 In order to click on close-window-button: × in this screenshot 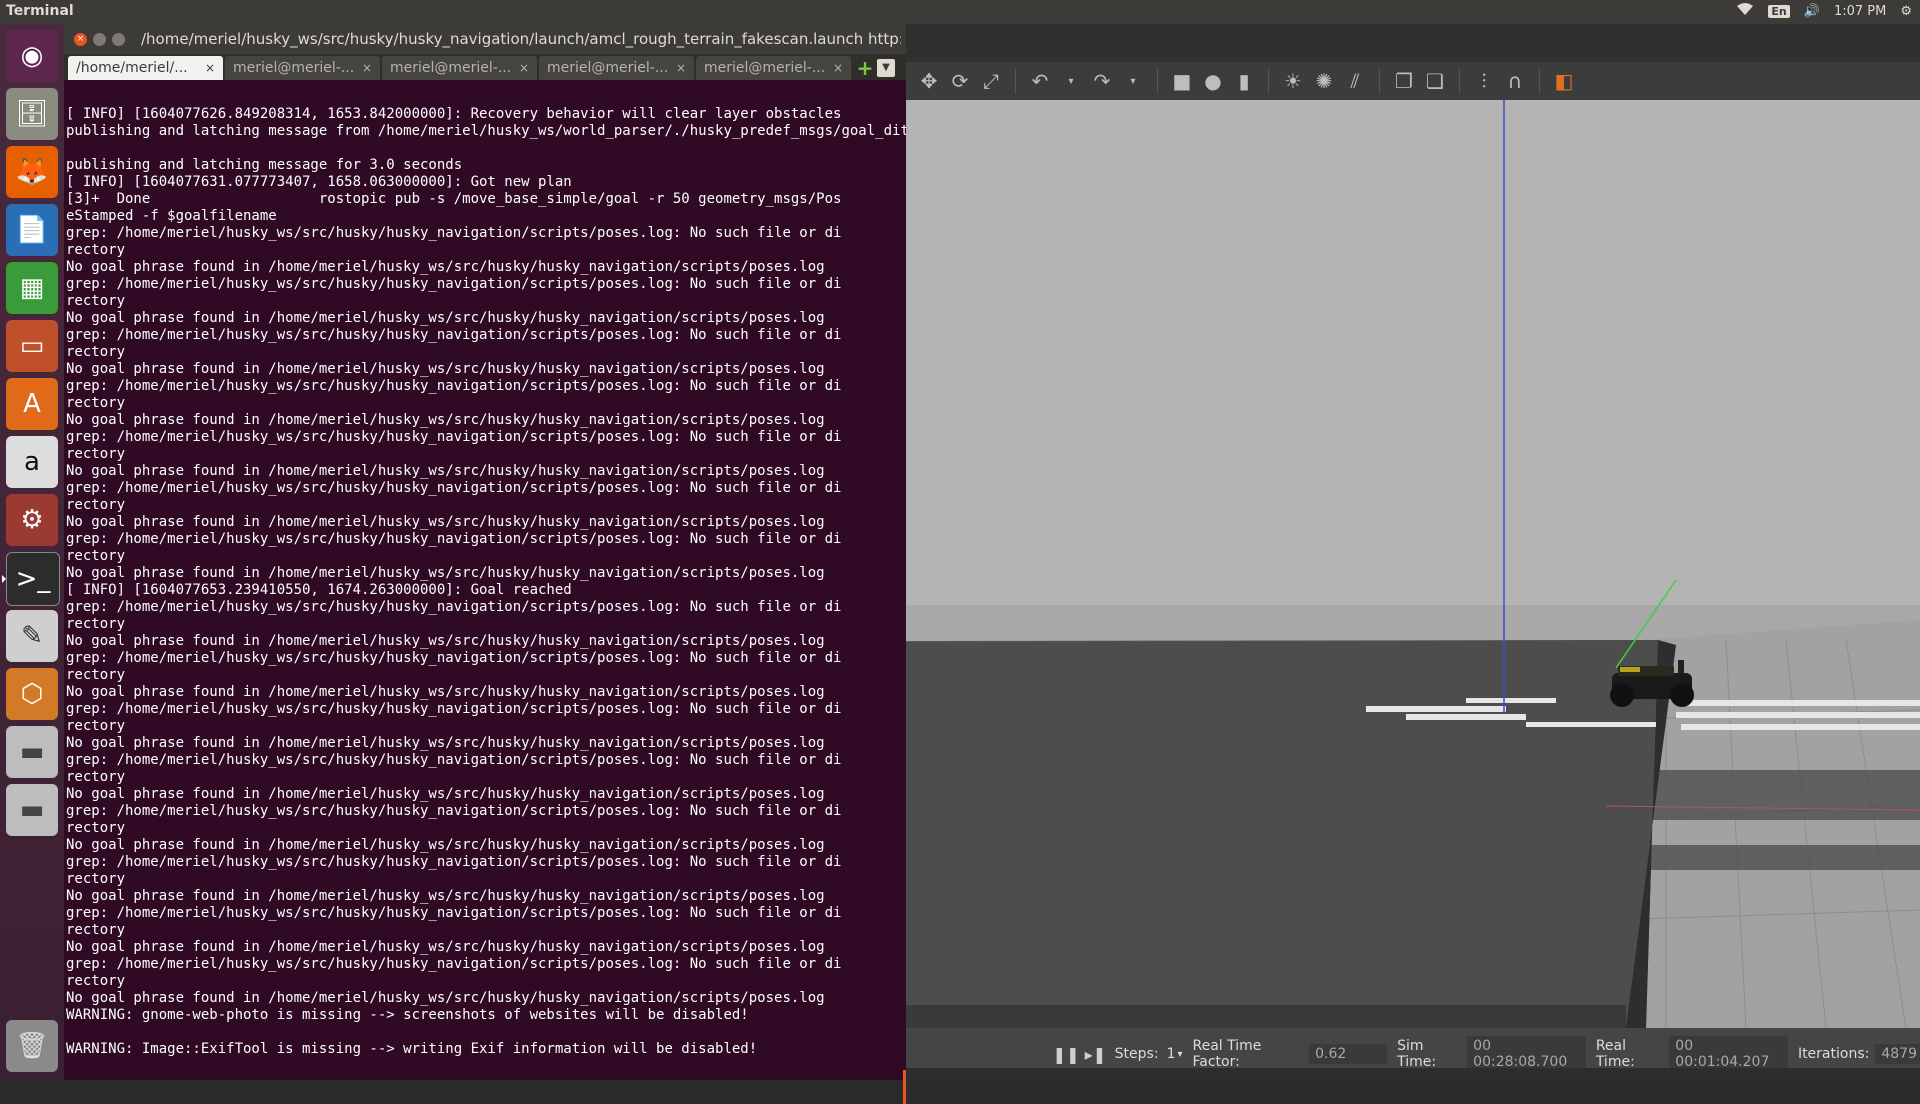, I will do `click(80, 39)`.